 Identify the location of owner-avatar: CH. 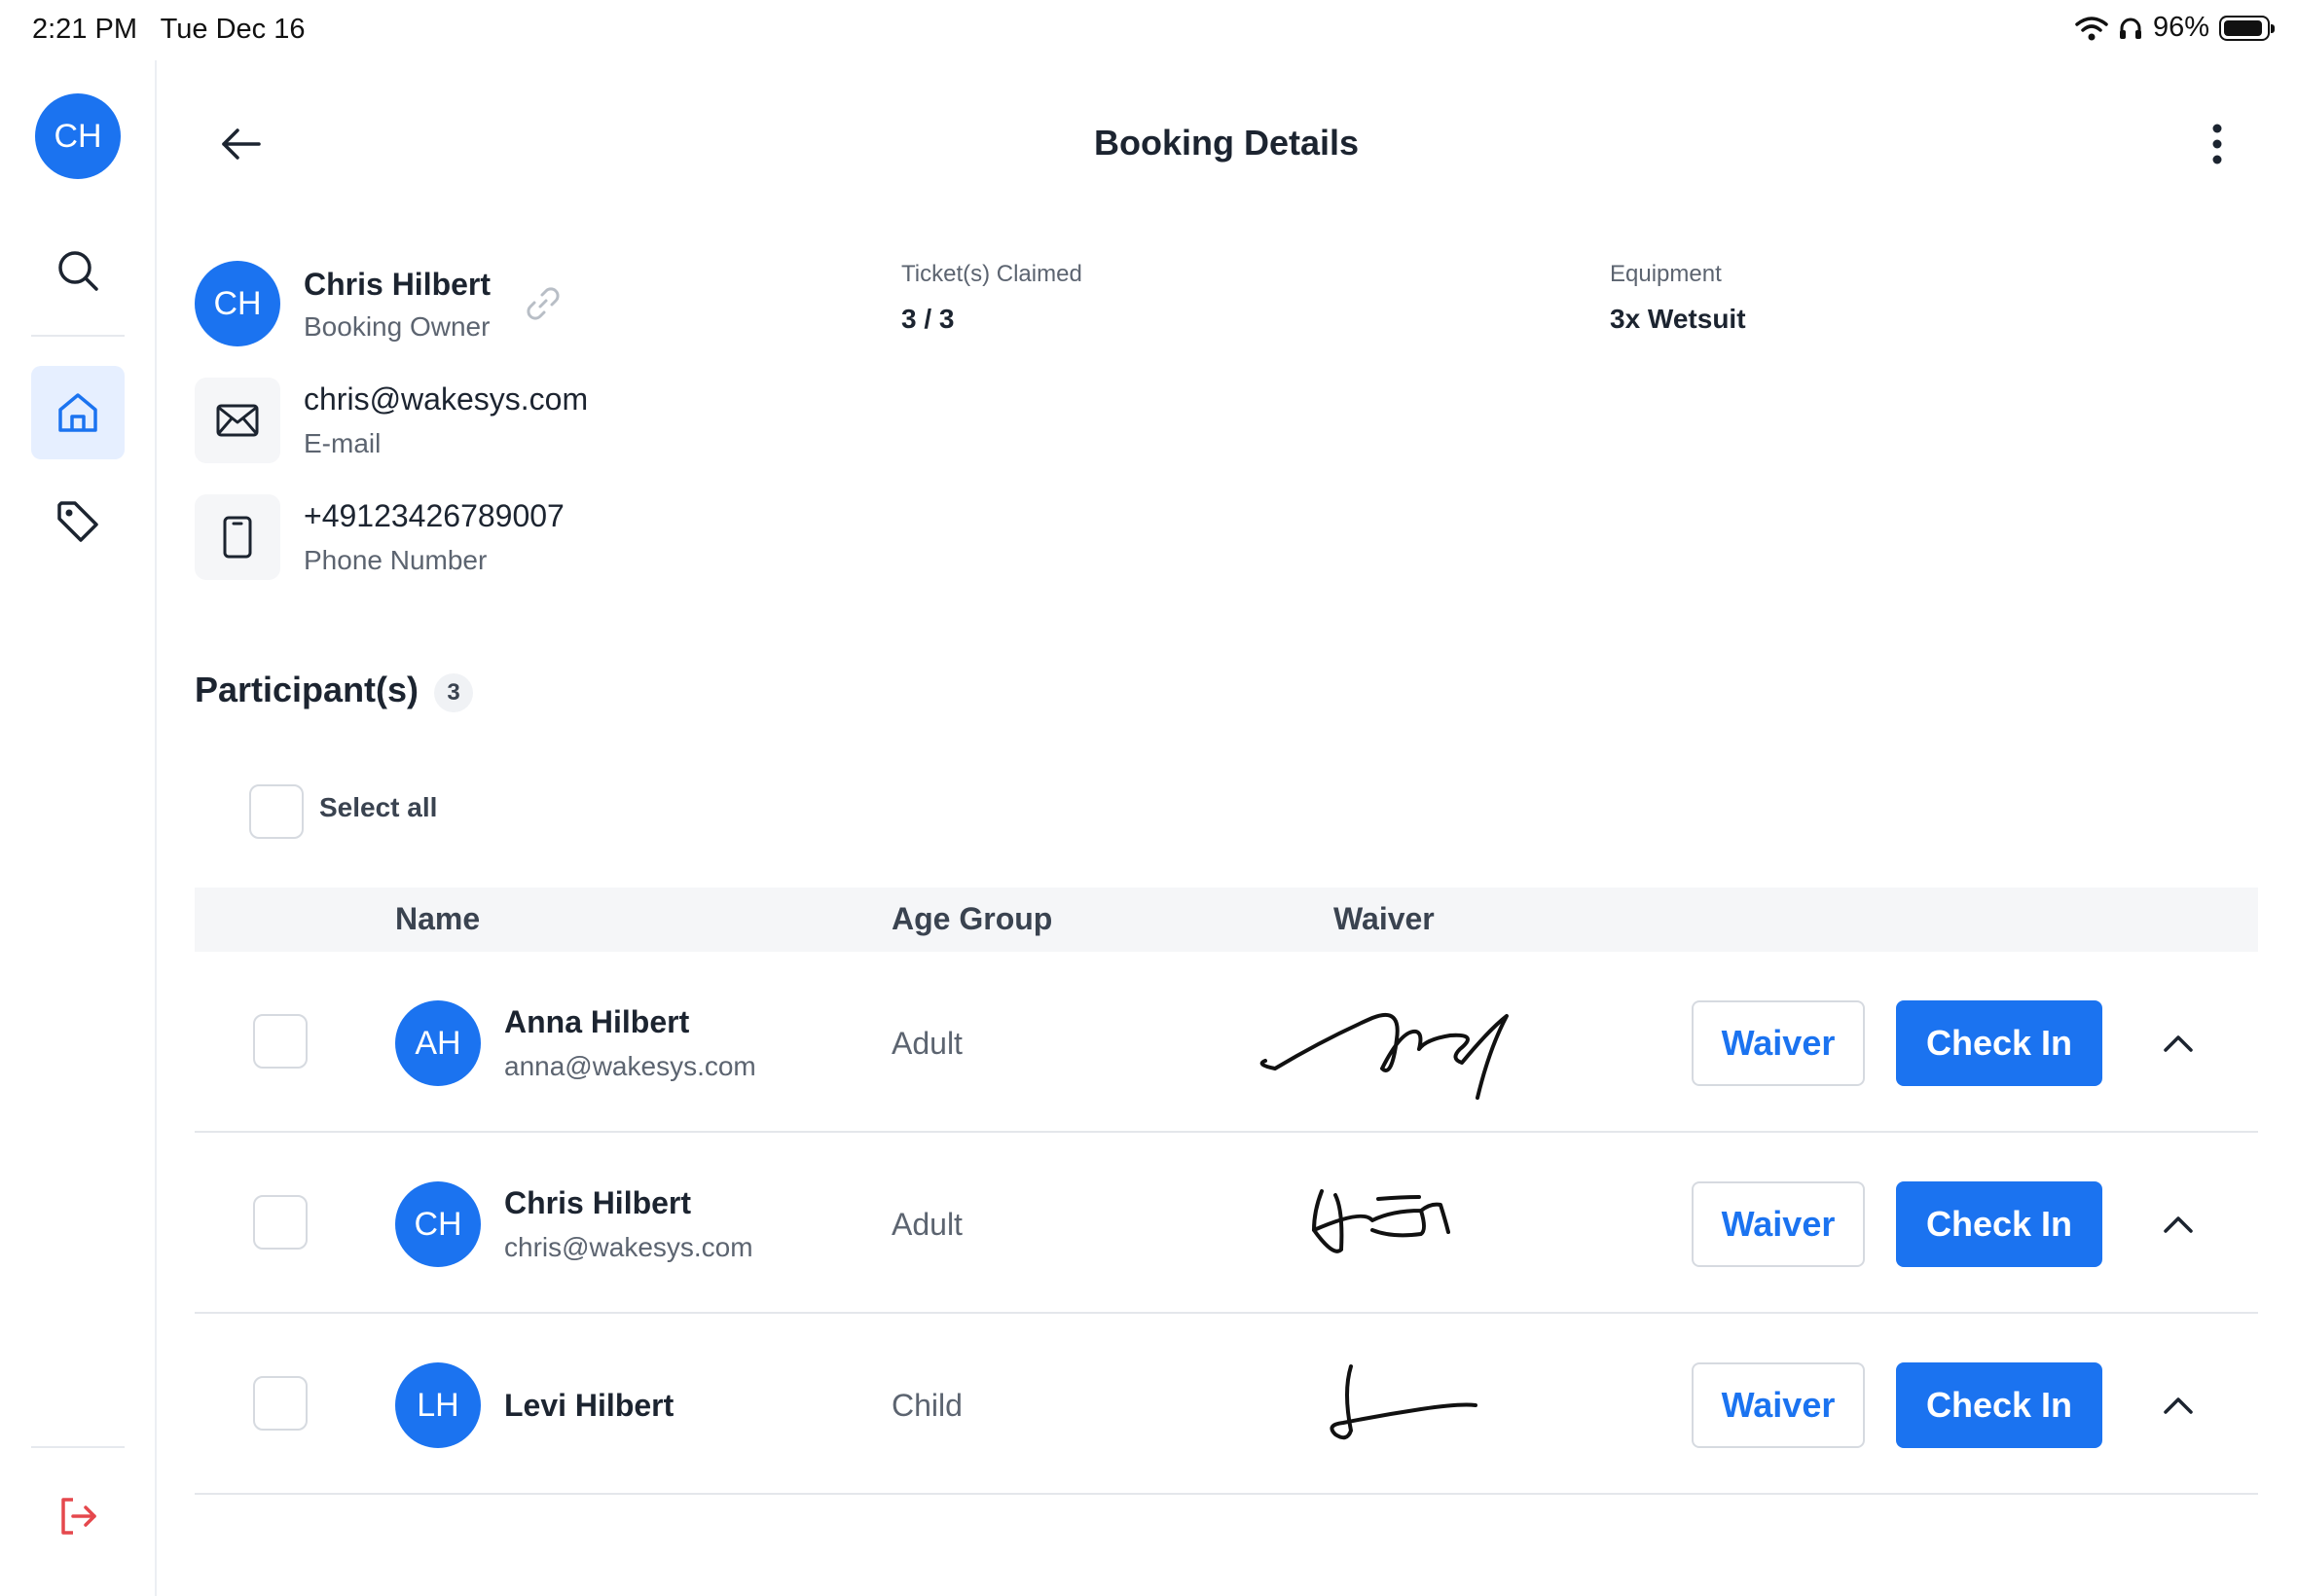
(237, 303).